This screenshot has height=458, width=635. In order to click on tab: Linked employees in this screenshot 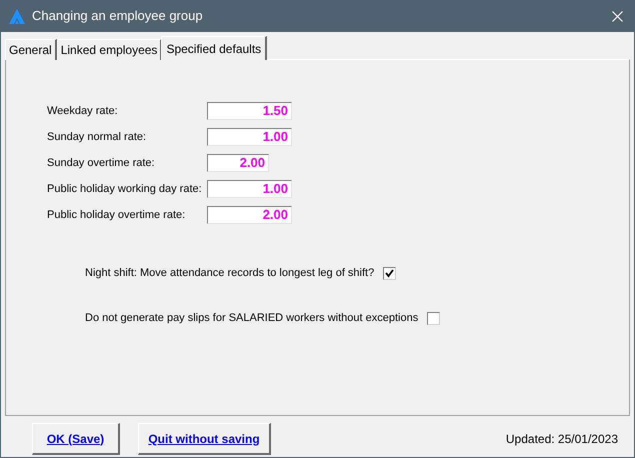, I will do `click(109, 49)`.